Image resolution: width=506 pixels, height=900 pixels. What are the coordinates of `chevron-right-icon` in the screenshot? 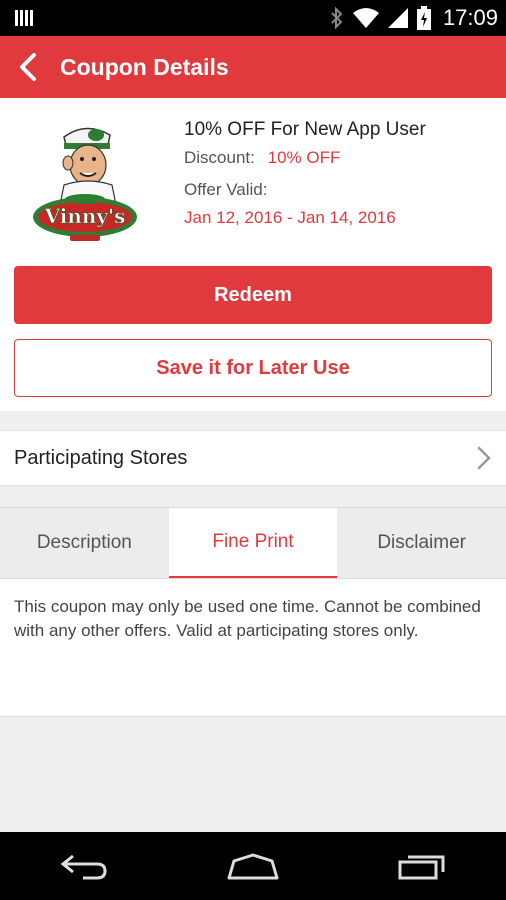 It's located at (484, 458).